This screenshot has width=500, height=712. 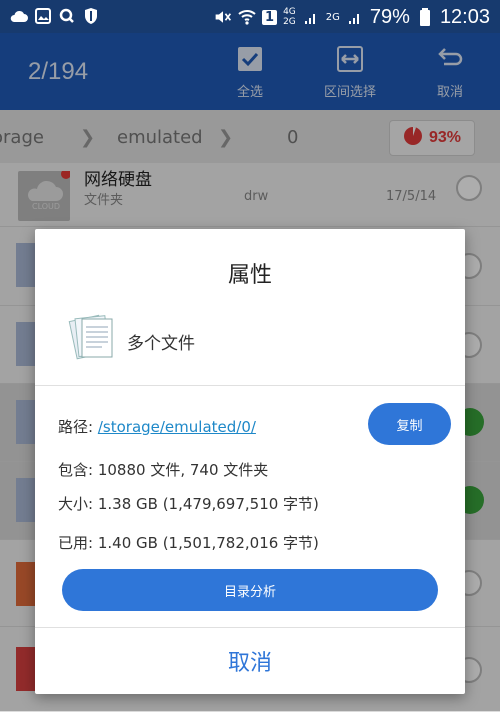 What do you see at coordinates (409, 424) in the screenshot?
I see `copy-button: 复制` at bounding box center [409, 424].